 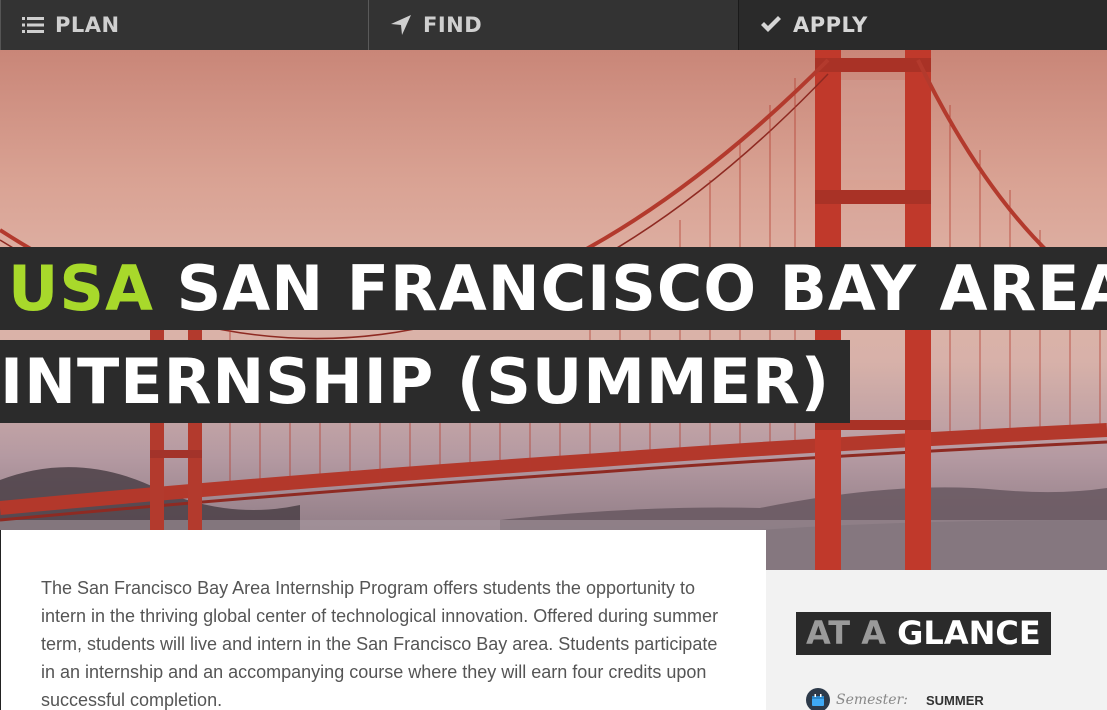 I want to click on at-a-glance-heading: AT A GLANCE, so click(x=923, y=633).